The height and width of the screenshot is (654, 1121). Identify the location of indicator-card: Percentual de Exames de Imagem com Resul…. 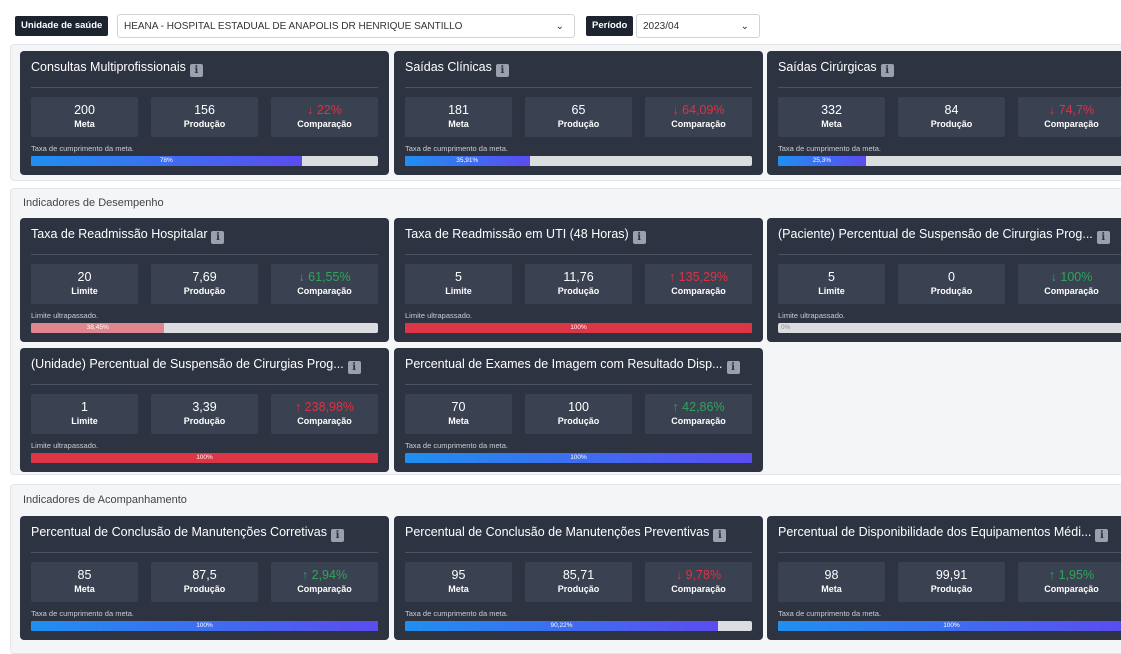
(578, 410).